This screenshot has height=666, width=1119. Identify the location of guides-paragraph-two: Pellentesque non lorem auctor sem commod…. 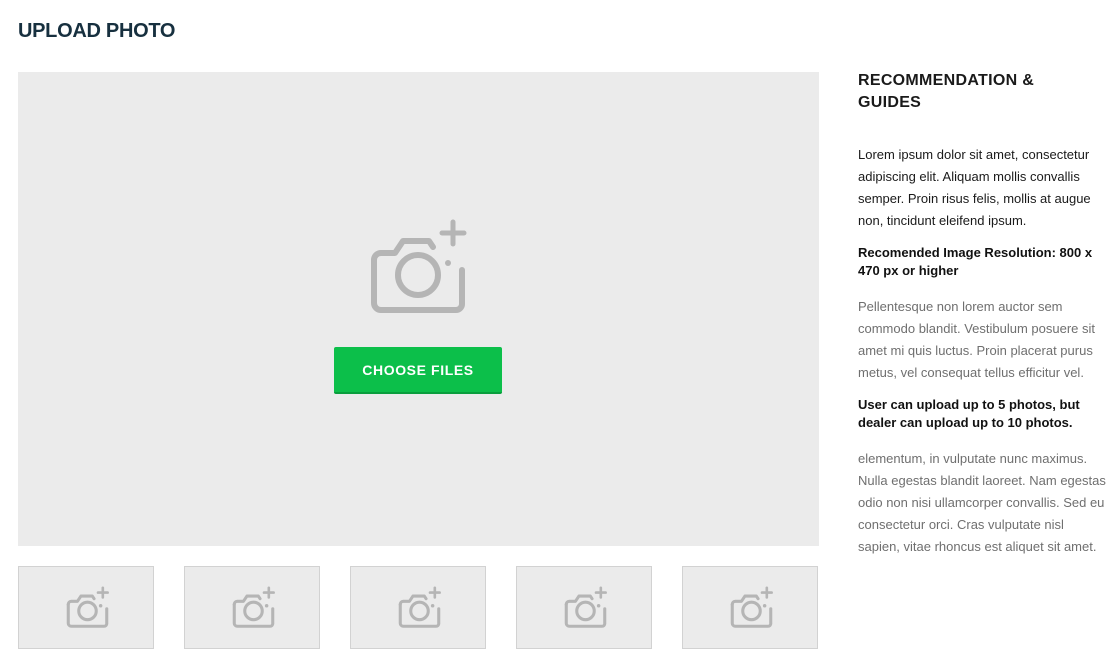
(977, 339).